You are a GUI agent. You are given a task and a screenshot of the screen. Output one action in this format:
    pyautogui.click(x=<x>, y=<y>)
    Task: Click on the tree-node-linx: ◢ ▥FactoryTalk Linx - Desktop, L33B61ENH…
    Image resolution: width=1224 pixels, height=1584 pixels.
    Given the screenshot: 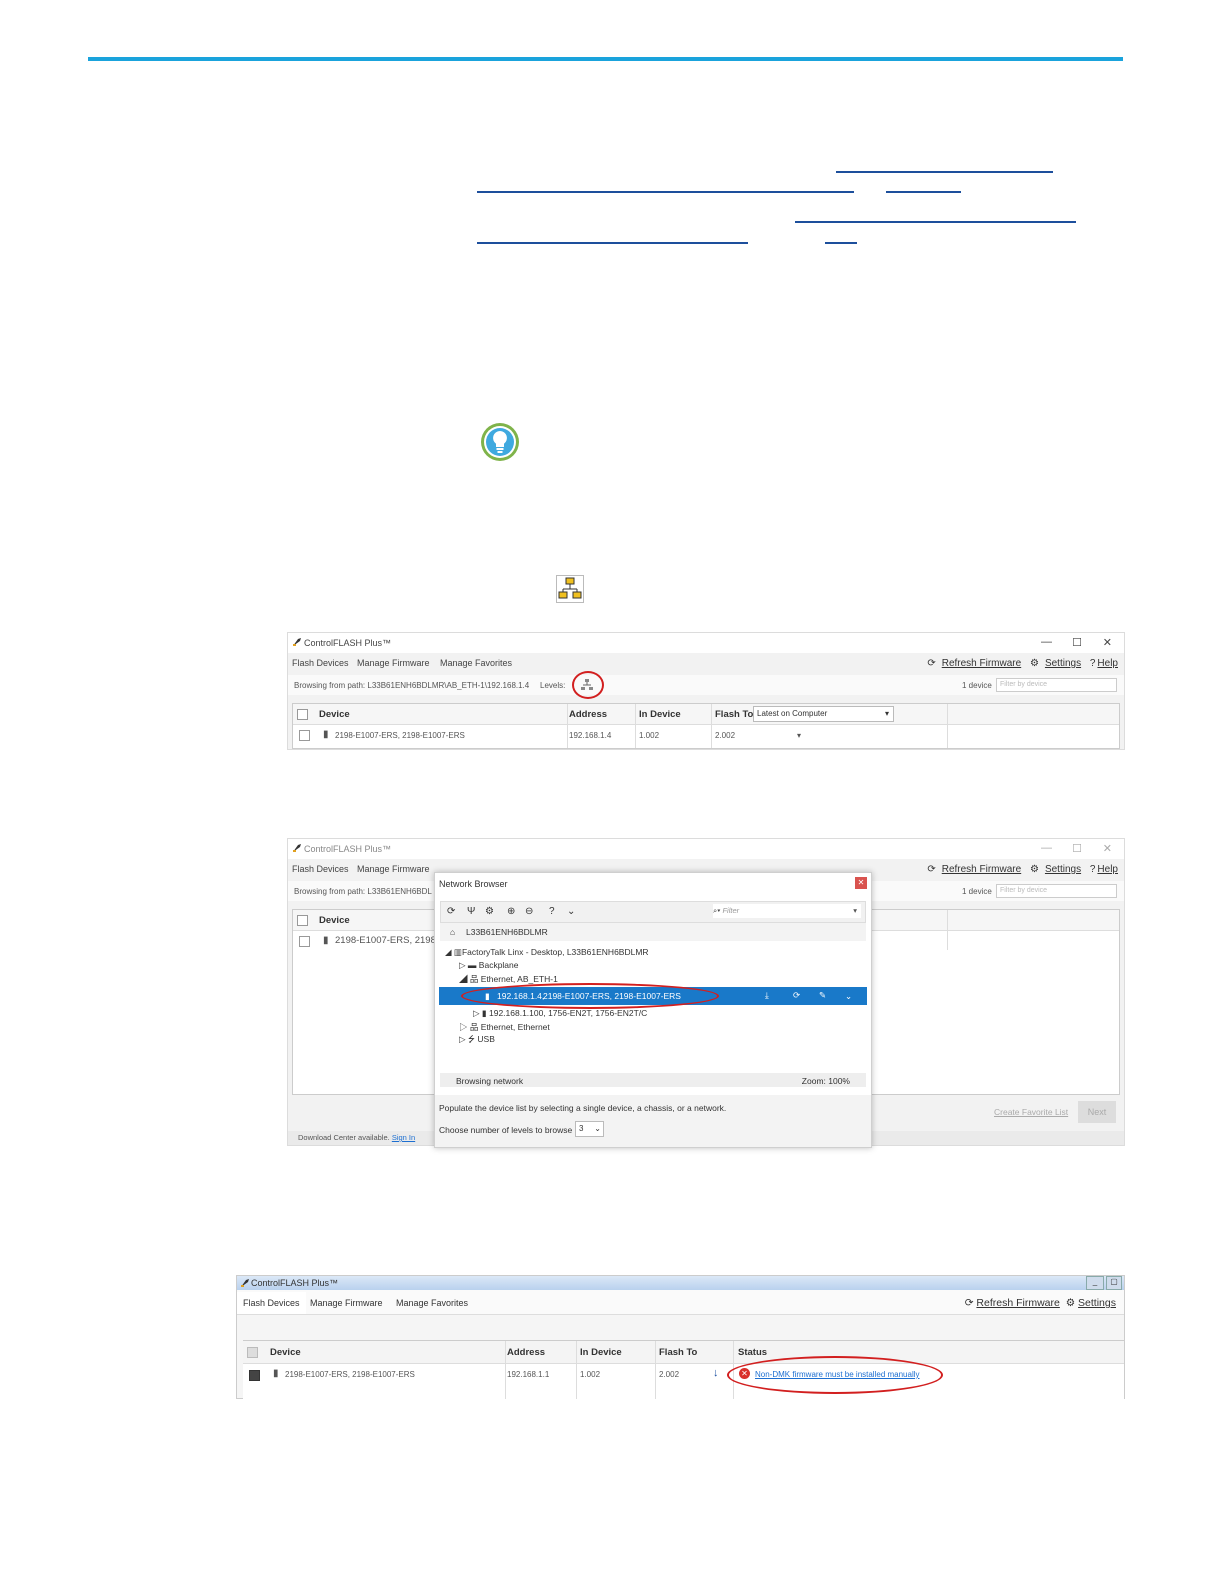 What is the action you would take?
    pyautogui.click(x=547, y=952)
    